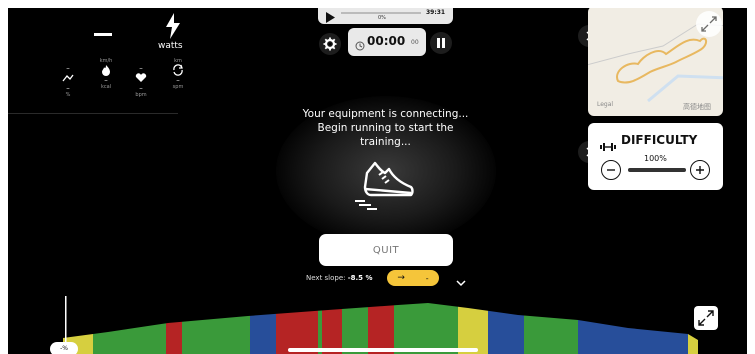 The image size is (755, 354). I want to click on timer-main: 00:00, so click(386, 41).